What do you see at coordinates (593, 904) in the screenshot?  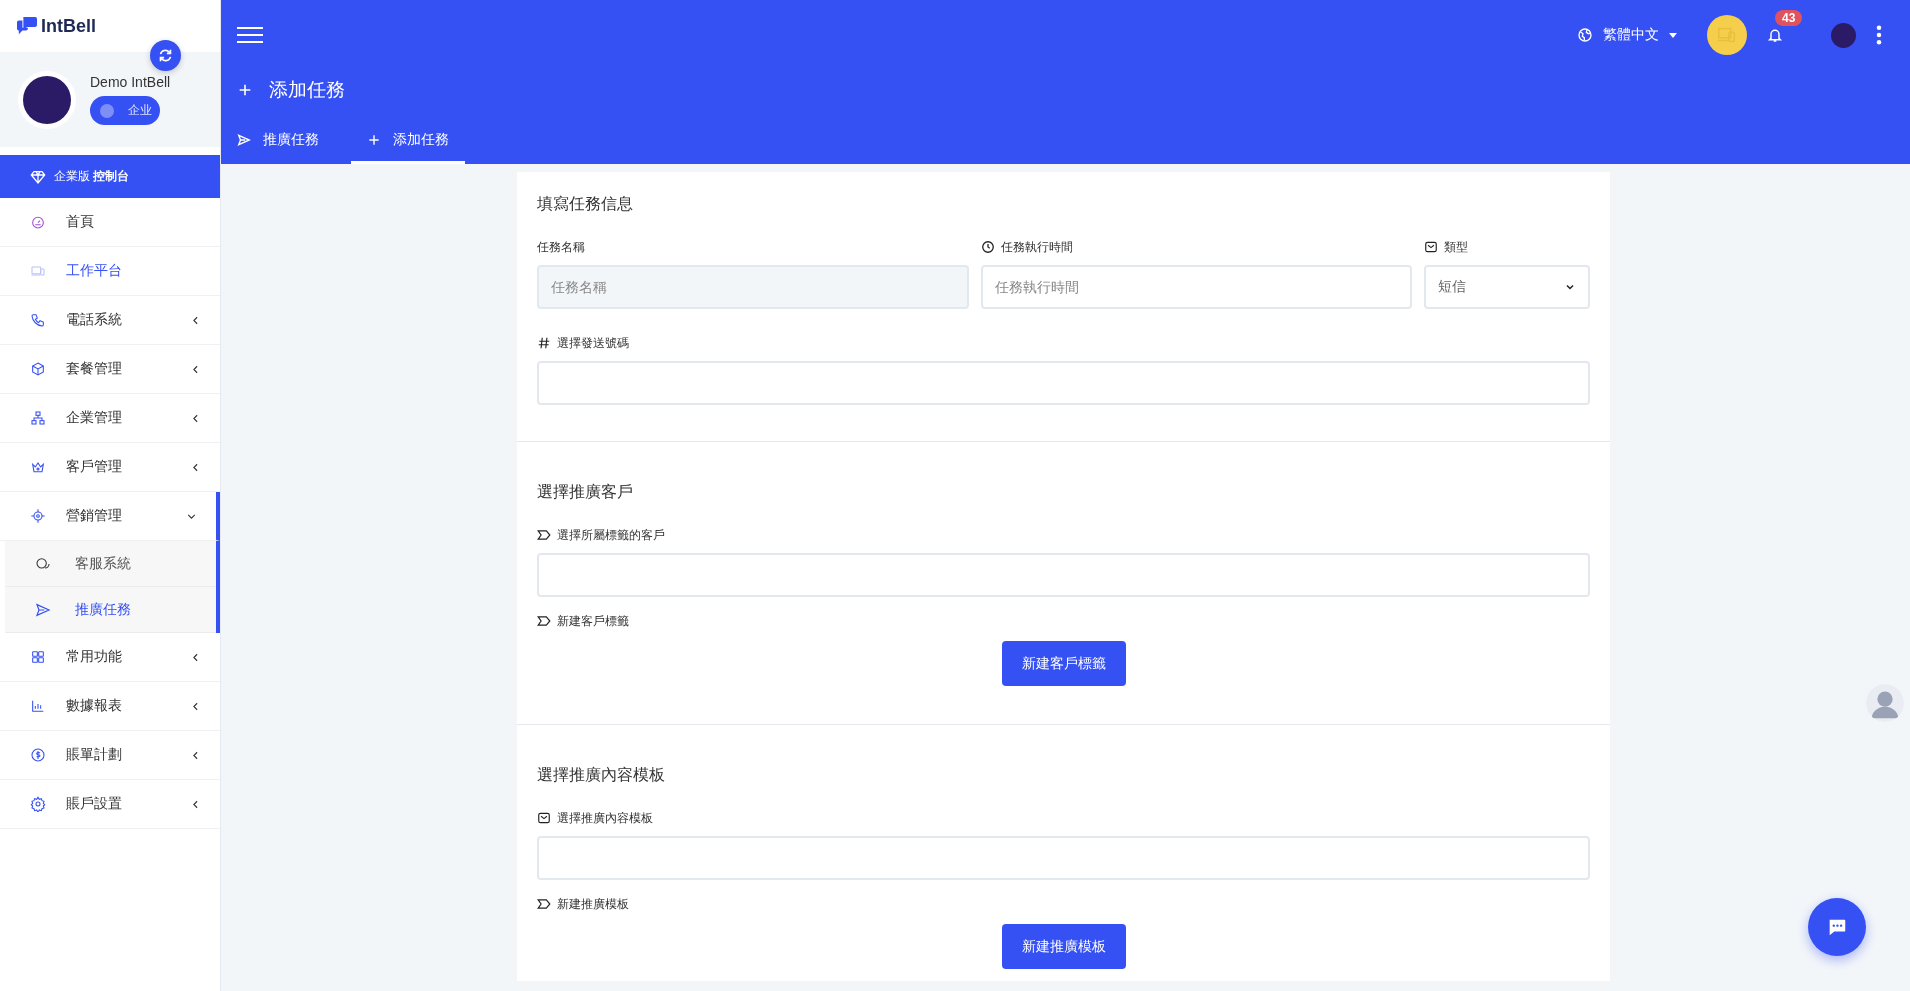 I see `field-label: 新建推廣模板` at bounding box center [593, 904].